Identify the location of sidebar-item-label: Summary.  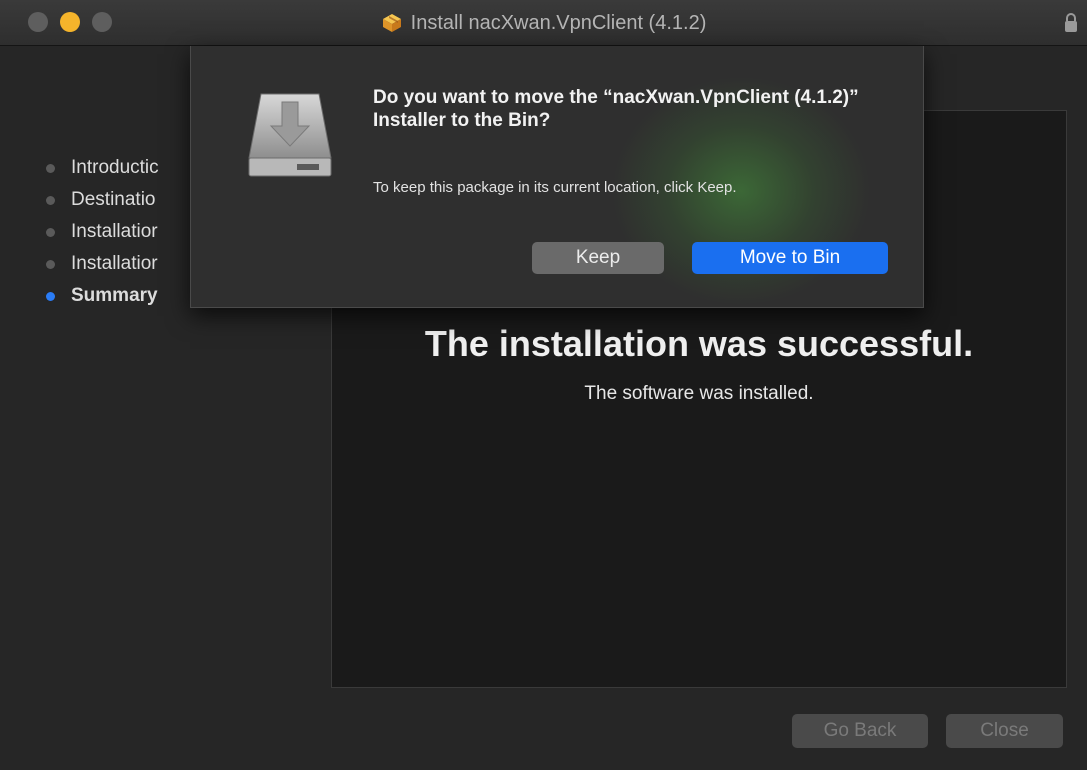
(114, 295).